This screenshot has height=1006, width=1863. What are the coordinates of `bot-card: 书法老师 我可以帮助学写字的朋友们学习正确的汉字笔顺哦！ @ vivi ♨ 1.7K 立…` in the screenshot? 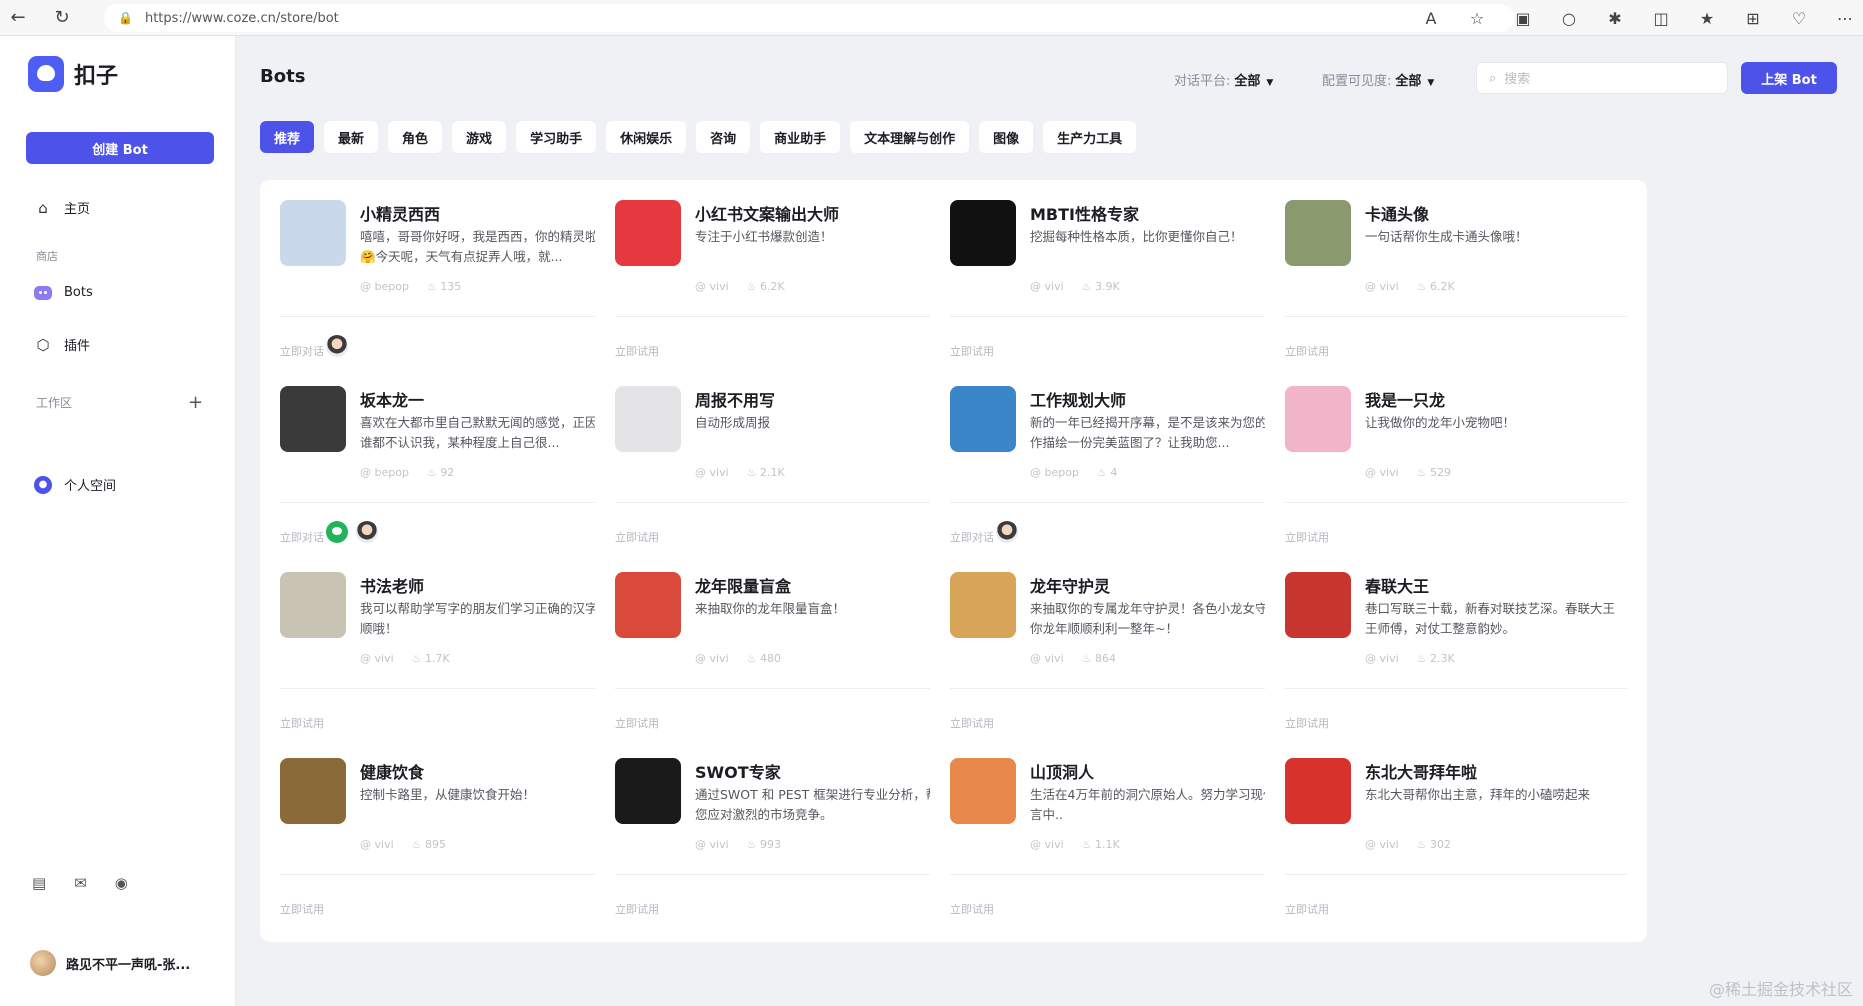 It's located at (451, 654).